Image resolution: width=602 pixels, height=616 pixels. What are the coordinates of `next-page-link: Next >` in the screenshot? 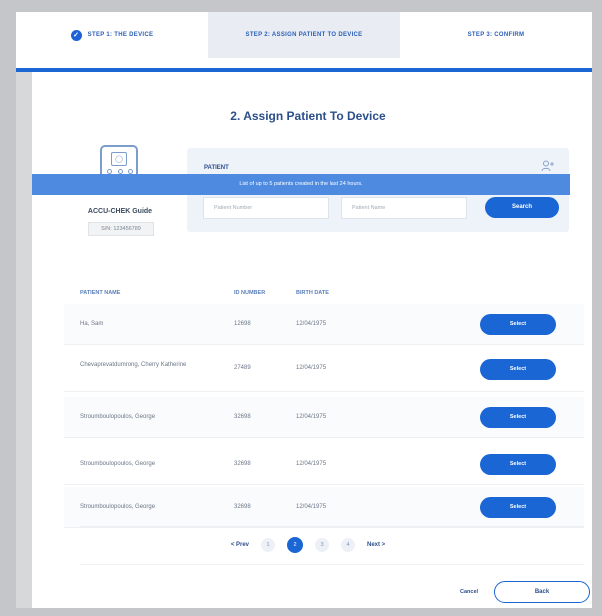 It's located at (376, 545).